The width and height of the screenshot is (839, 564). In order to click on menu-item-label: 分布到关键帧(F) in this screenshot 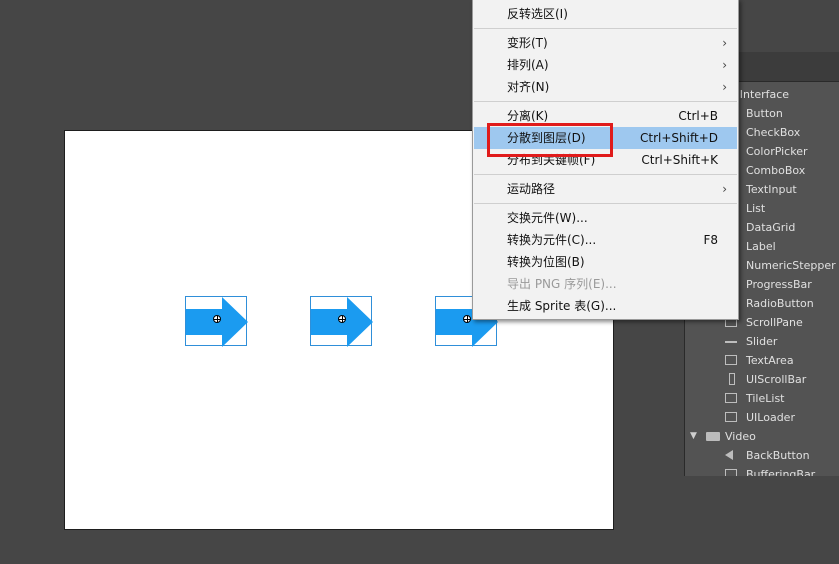, I will do `click(551, 160)`.